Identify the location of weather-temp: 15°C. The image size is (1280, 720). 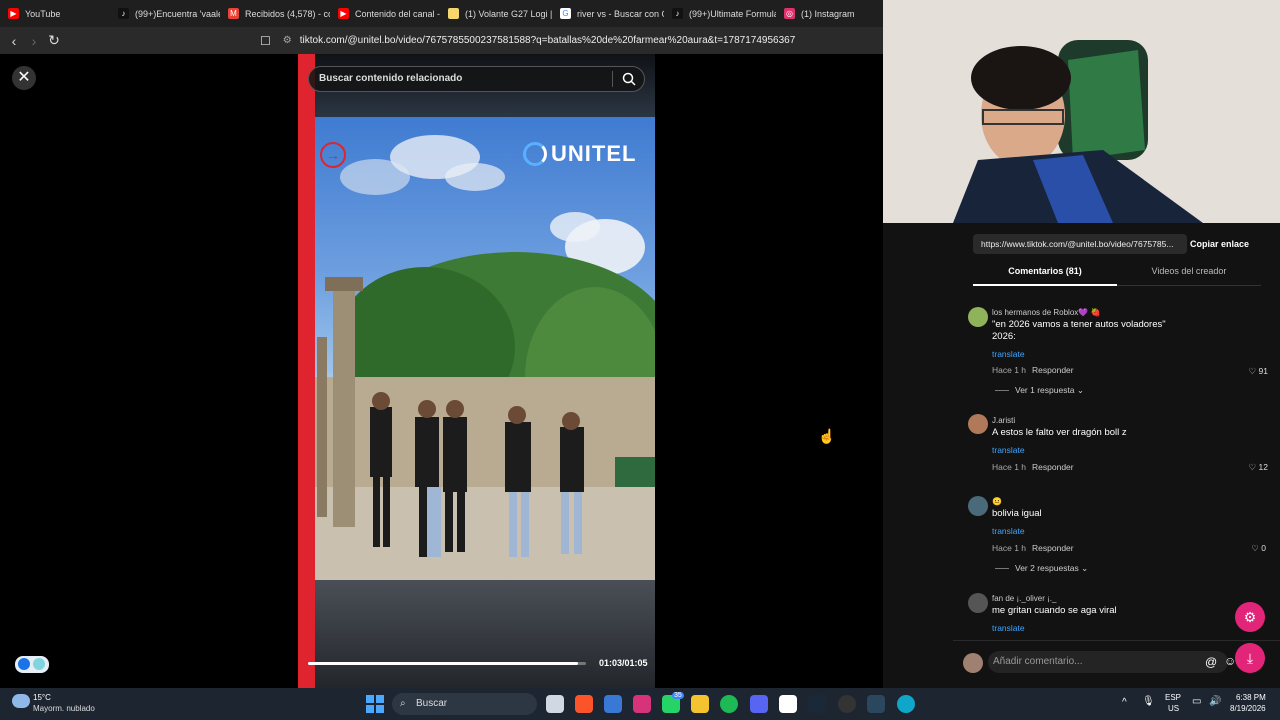
(42, 697).